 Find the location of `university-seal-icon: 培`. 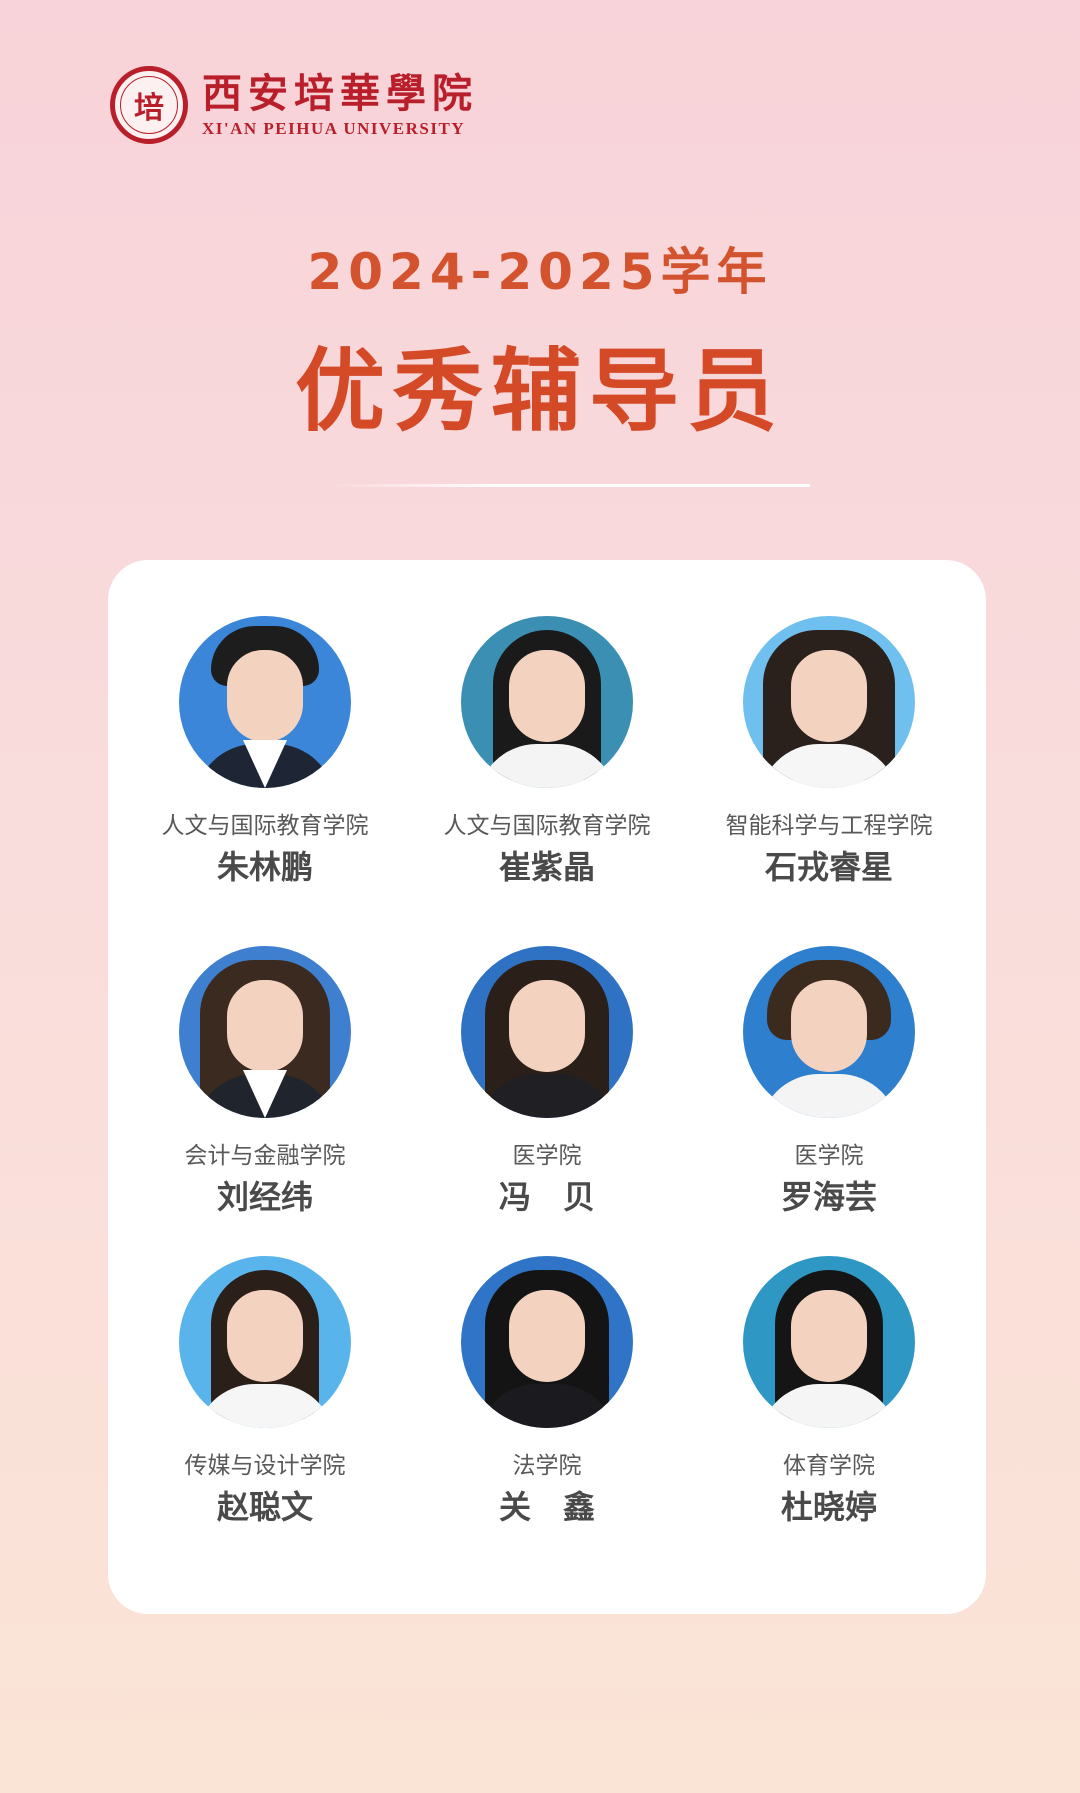

university-seal-icon: 培 is located at coordinates (149, 105).